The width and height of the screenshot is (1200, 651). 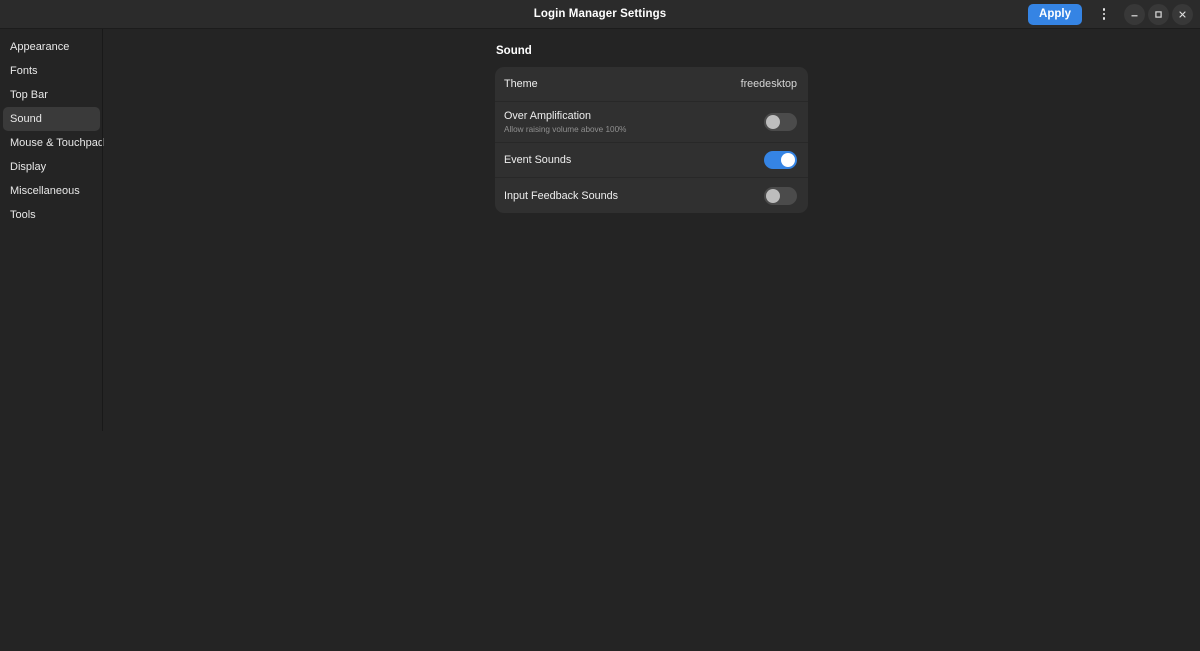 What do you see at coordinates (521, 84) in the screenshot?
I see `row-title: Theme` at bounding box center [521, 84].